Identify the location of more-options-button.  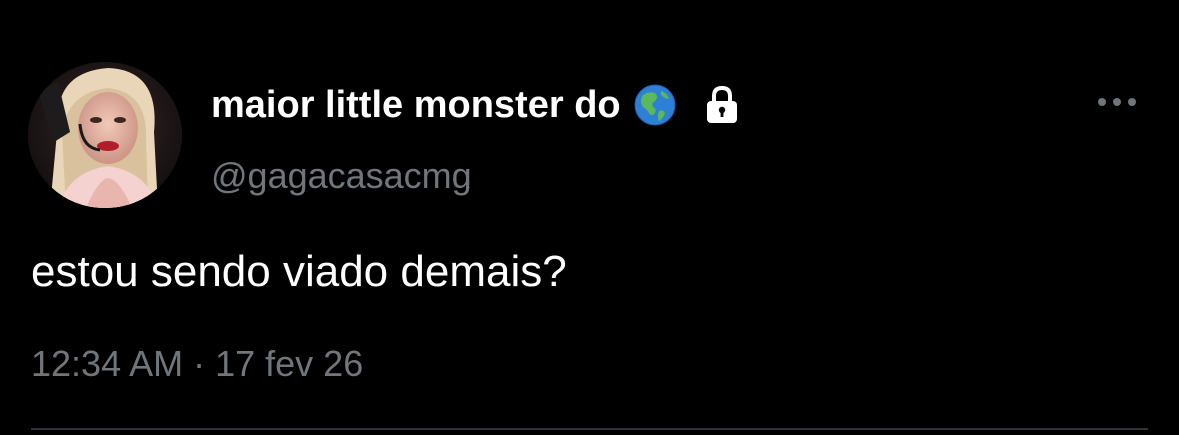
(1117, 103).